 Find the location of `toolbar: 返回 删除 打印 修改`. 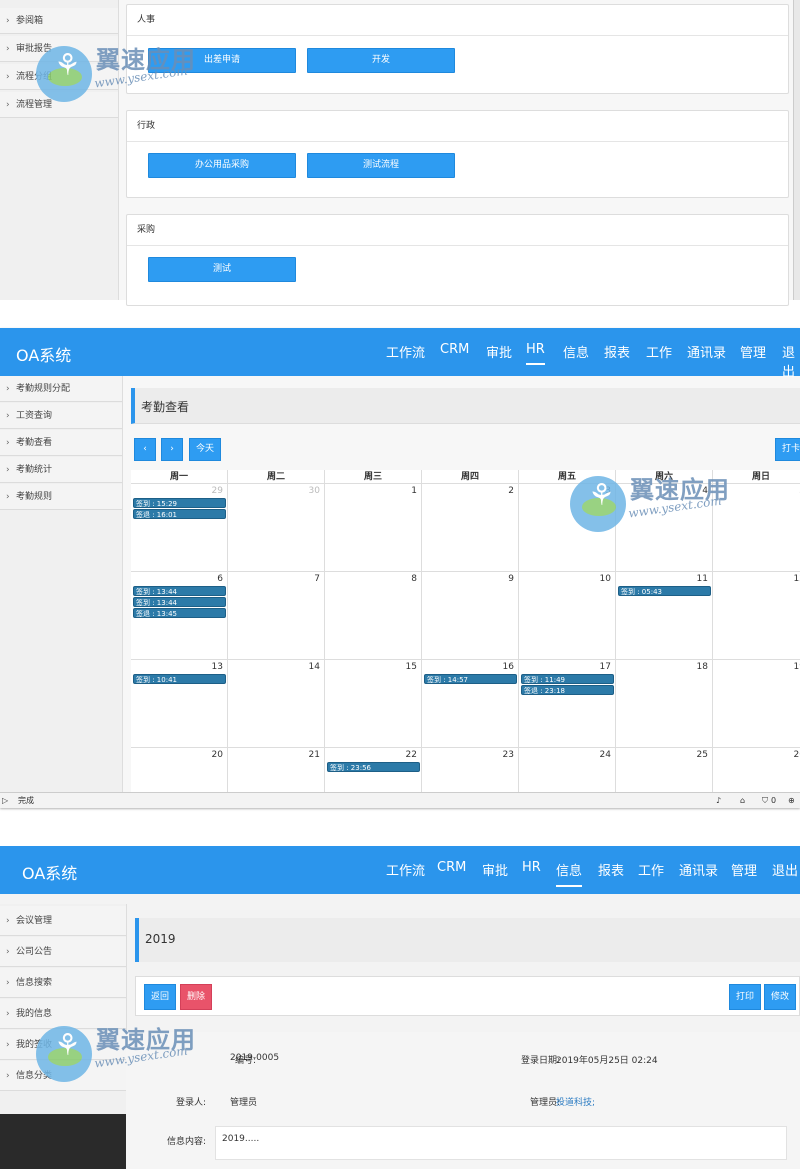

toolbar: 返回 删除 打印 修改 is located at coordinates (467, 996).